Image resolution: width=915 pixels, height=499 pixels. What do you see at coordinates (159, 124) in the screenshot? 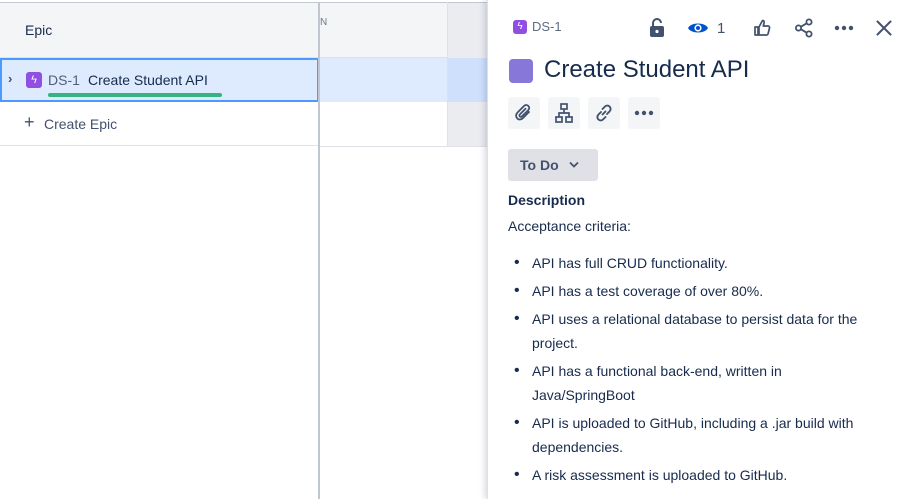
I see `create-epic-button: + Create Epic` at bounding box center [159, 124].